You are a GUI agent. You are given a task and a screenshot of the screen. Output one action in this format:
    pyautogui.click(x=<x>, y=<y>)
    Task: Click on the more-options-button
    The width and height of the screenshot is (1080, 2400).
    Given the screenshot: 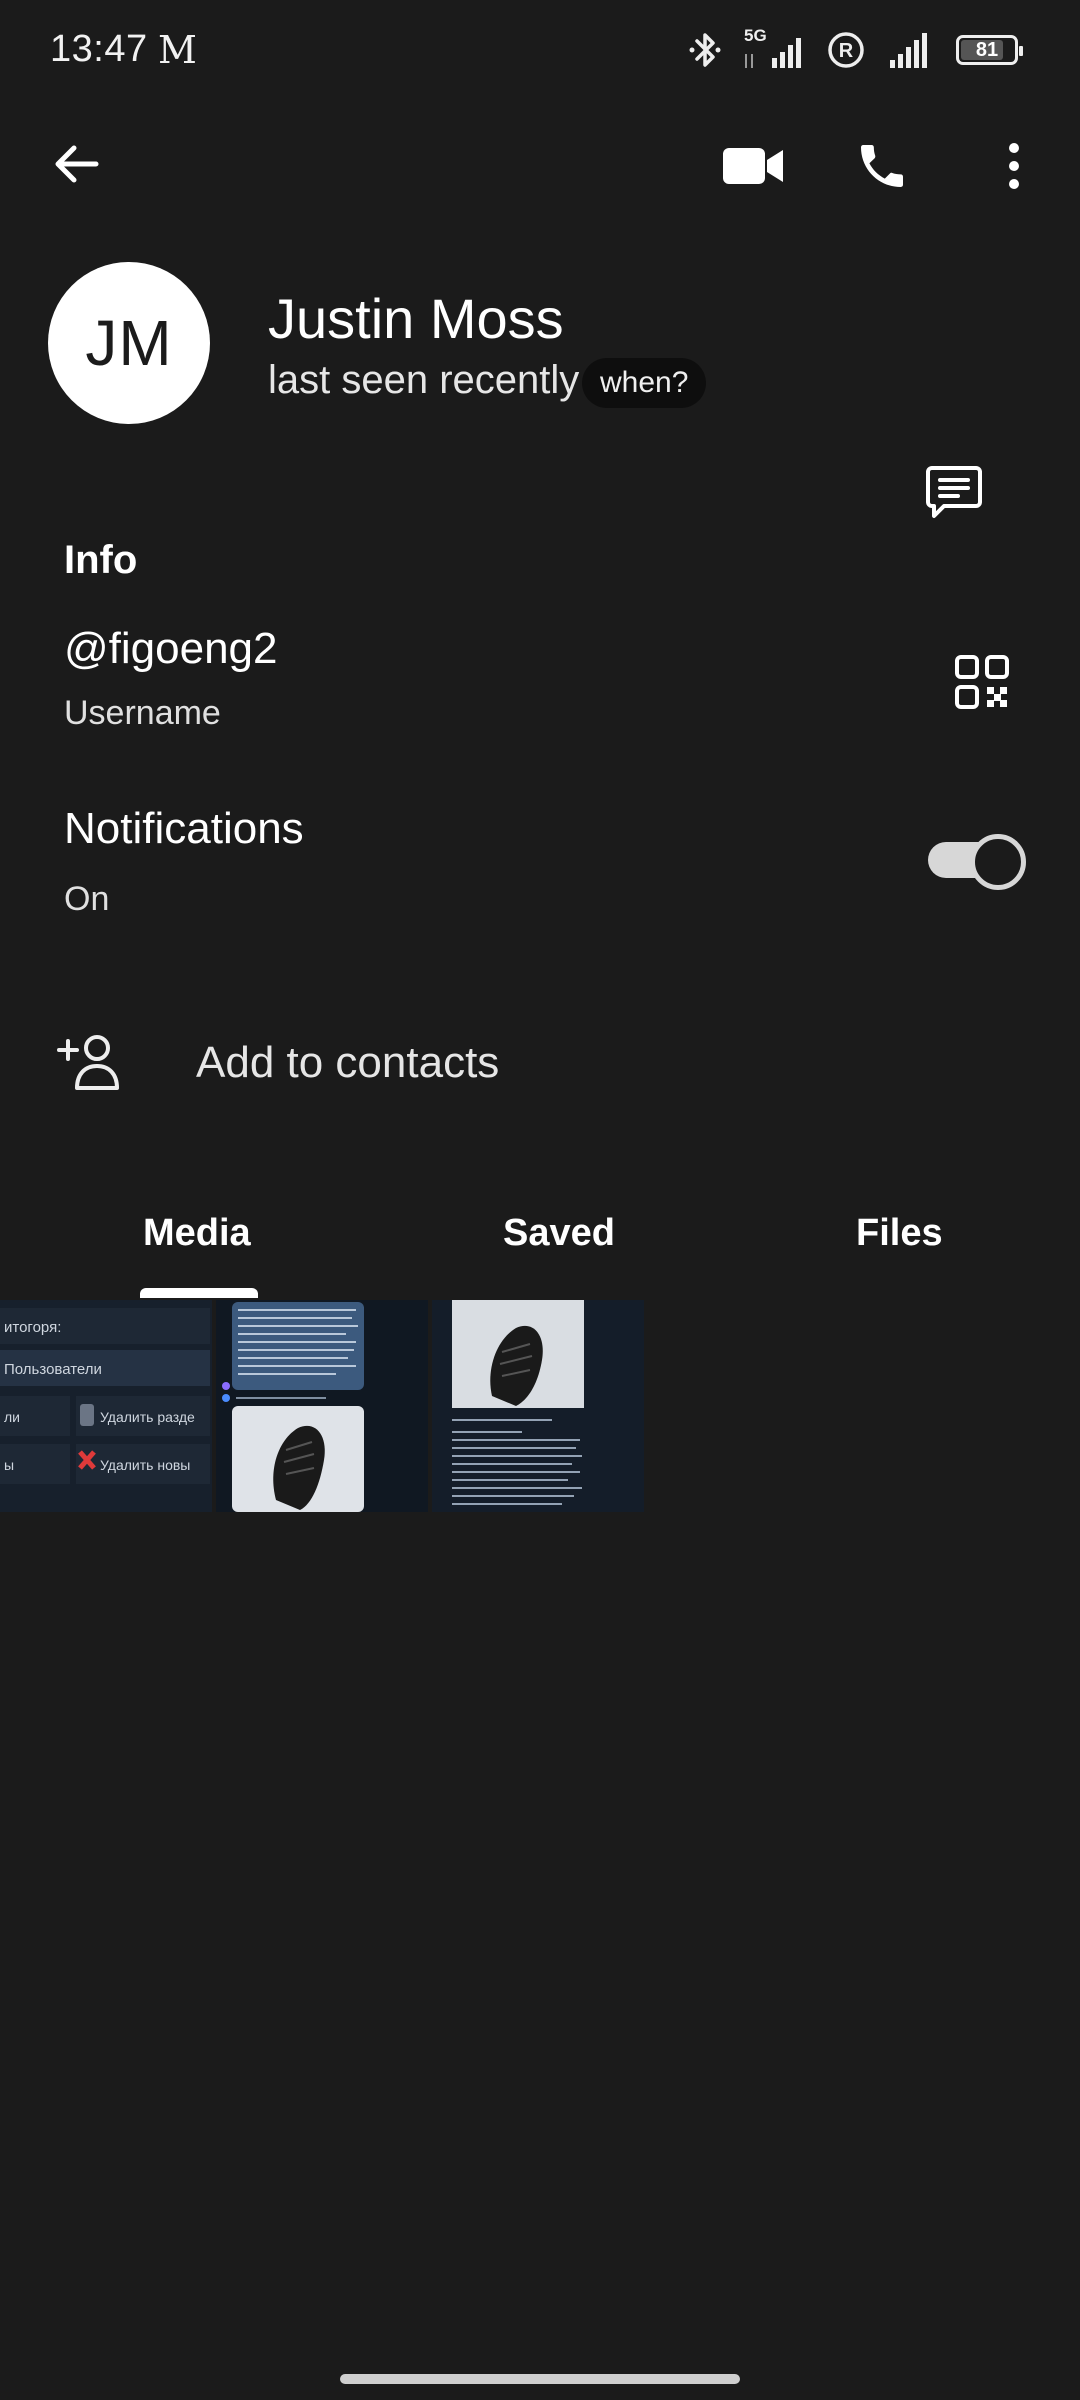 What is the action you would take?
    pyautogui.click(x=1014, y=166)
    